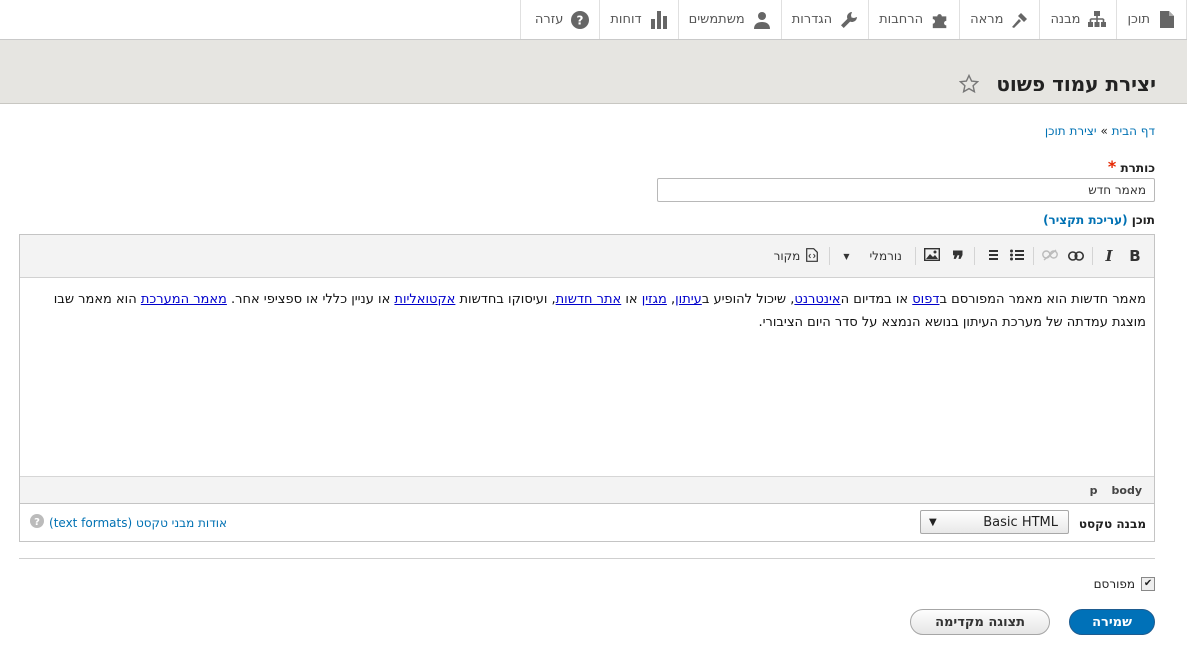 The width and height of the screenshot is (1187, 653). Describe the element at coordinates (748, 299) in the screenshot. I see `content-text: , שיכול להופיע ב` at that location.